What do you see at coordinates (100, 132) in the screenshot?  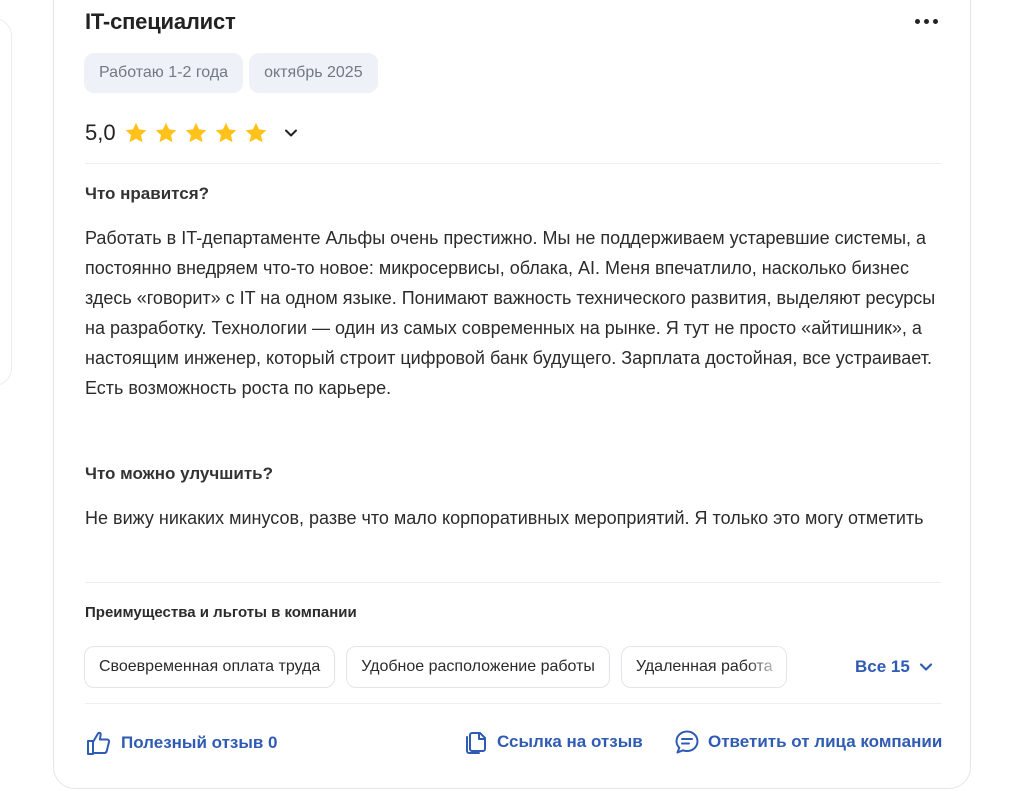 I see `rating-value: 5,0` at bounding box center [100, 132].